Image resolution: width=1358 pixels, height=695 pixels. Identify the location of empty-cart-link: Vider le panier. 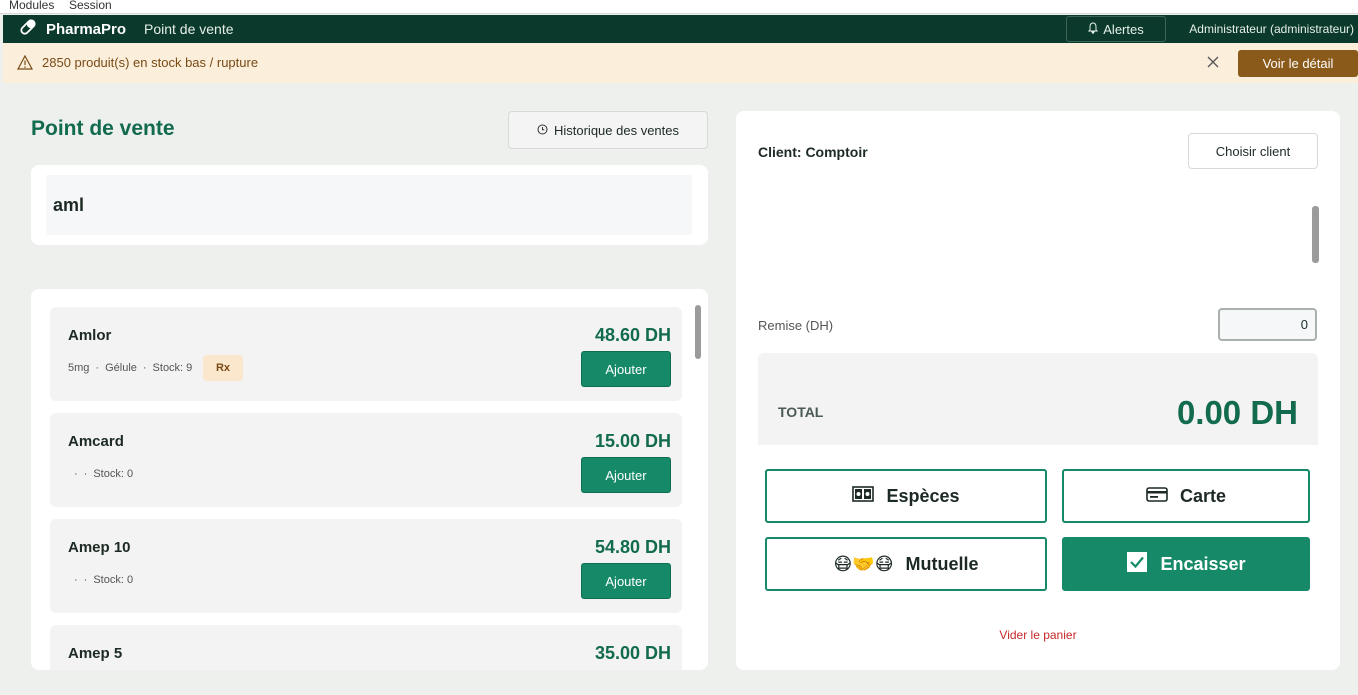
(1038, 635).